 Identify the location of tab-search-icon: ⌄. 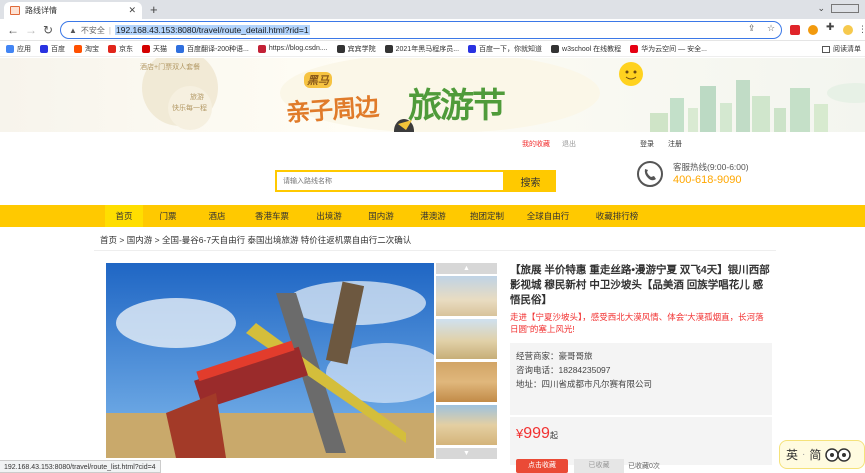
(821, 8).